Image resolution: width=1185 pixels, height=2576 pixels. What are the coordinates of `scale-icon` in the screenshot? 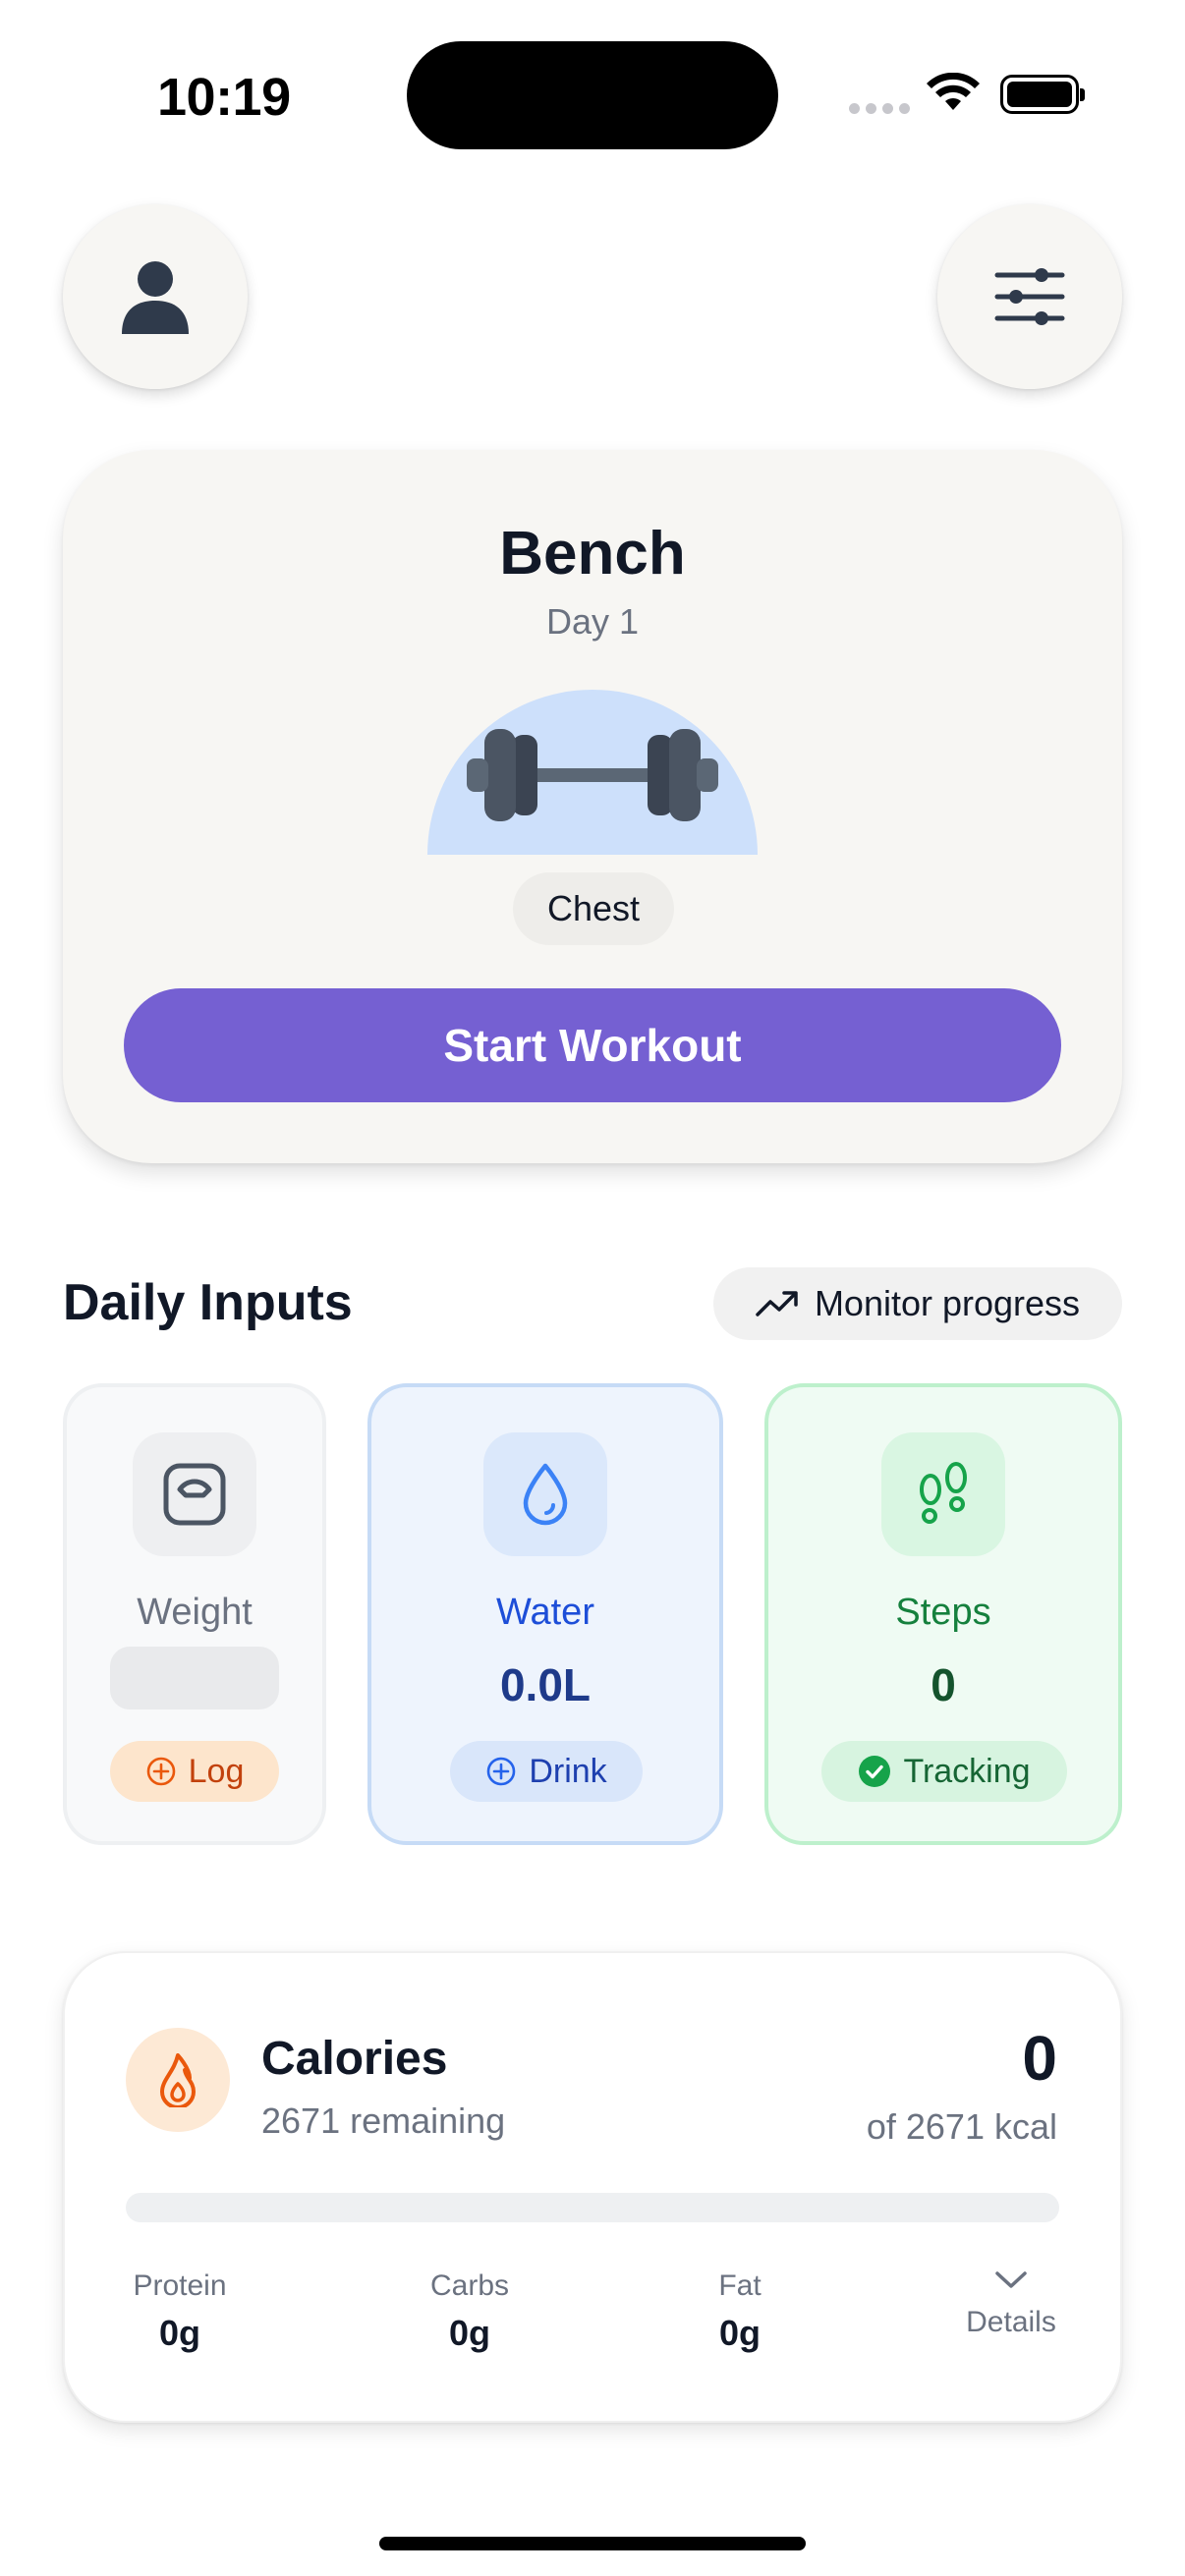 It's located at (195, 1494).